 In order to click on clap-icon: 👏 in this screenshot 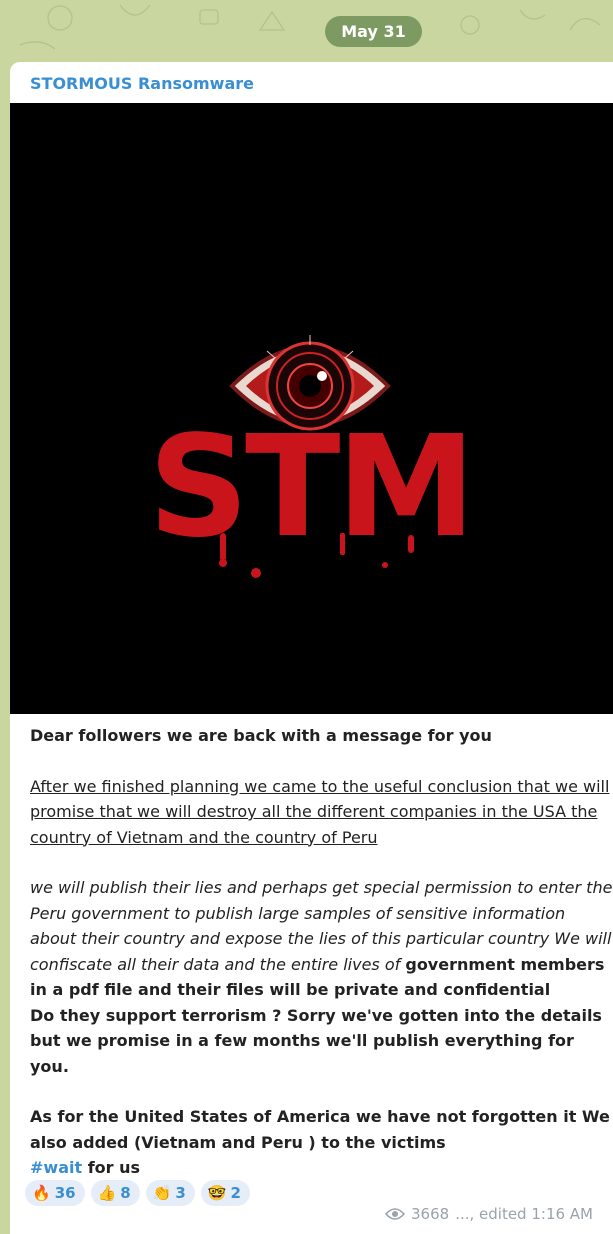, I will do `click(162, 1192)`.